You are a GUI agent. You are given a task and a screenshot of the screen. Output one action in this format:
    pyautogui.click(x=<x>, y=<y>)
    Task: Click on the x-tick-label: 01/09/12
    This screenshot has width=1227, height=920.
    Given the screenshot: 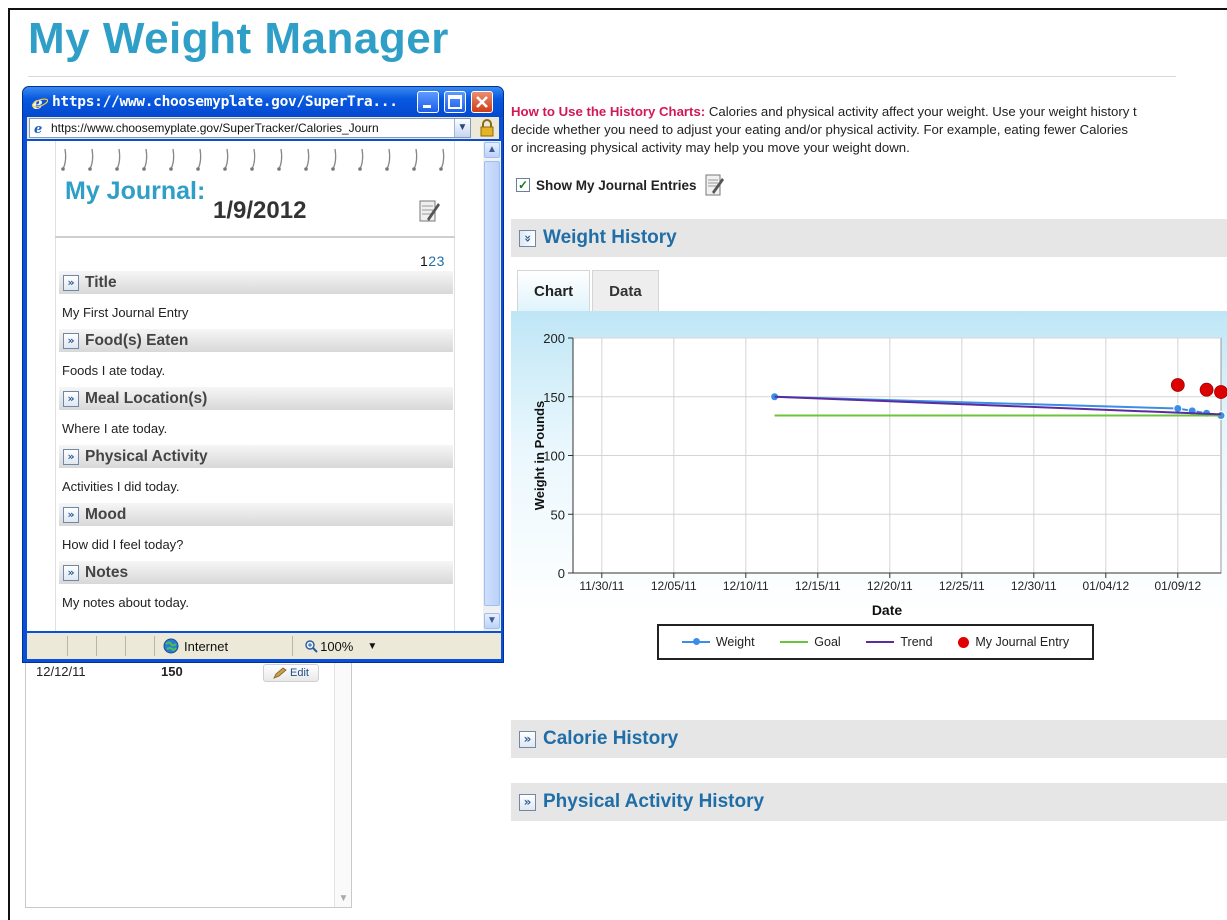 What is the action you would take?
    pyautogui.click(x=1177, y=586)
    